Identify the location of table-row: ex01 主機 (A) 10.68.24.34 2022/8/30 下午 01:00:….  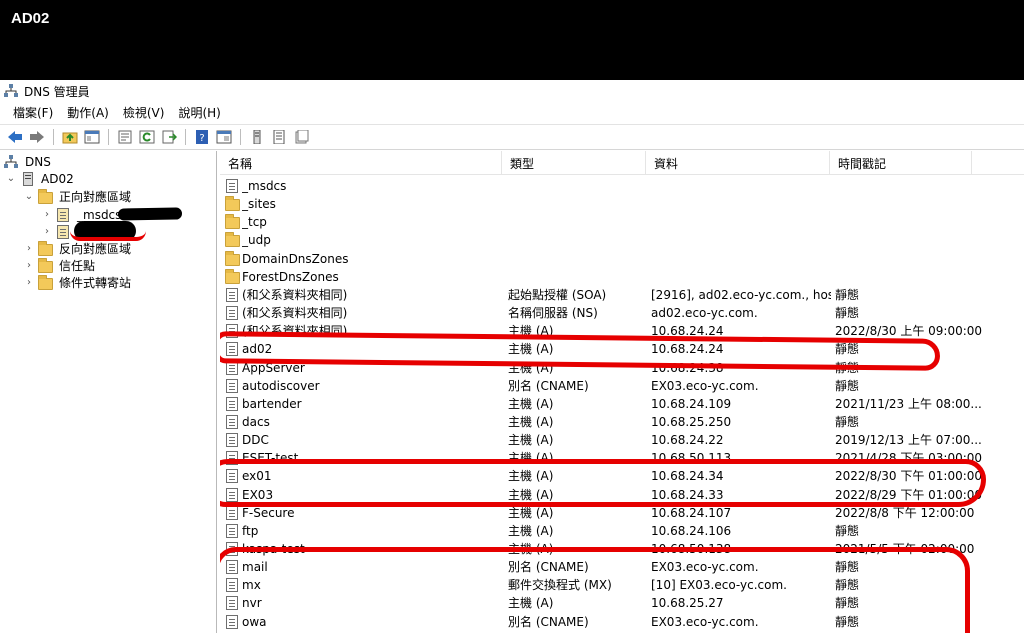
(622, 476).